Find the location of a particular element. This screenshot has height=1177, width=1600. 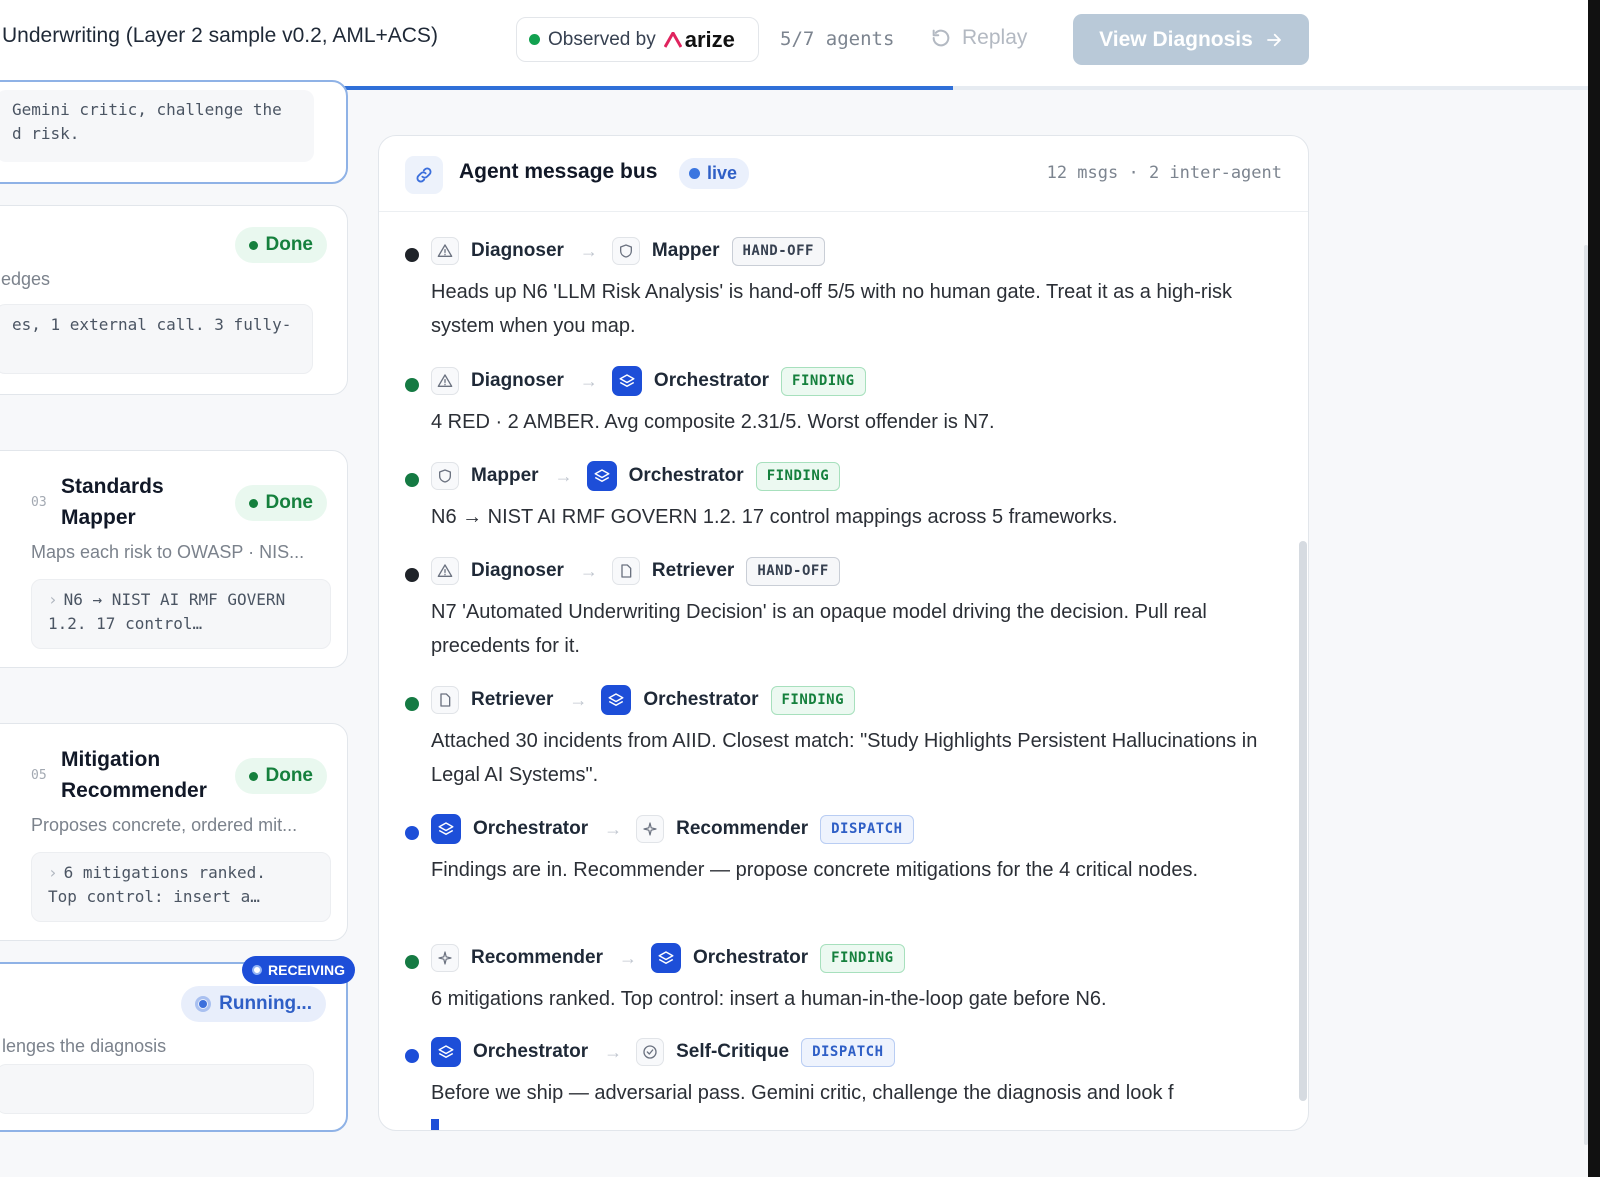

recipient-agent-name: Recommender is located at coordinates (742, 828).